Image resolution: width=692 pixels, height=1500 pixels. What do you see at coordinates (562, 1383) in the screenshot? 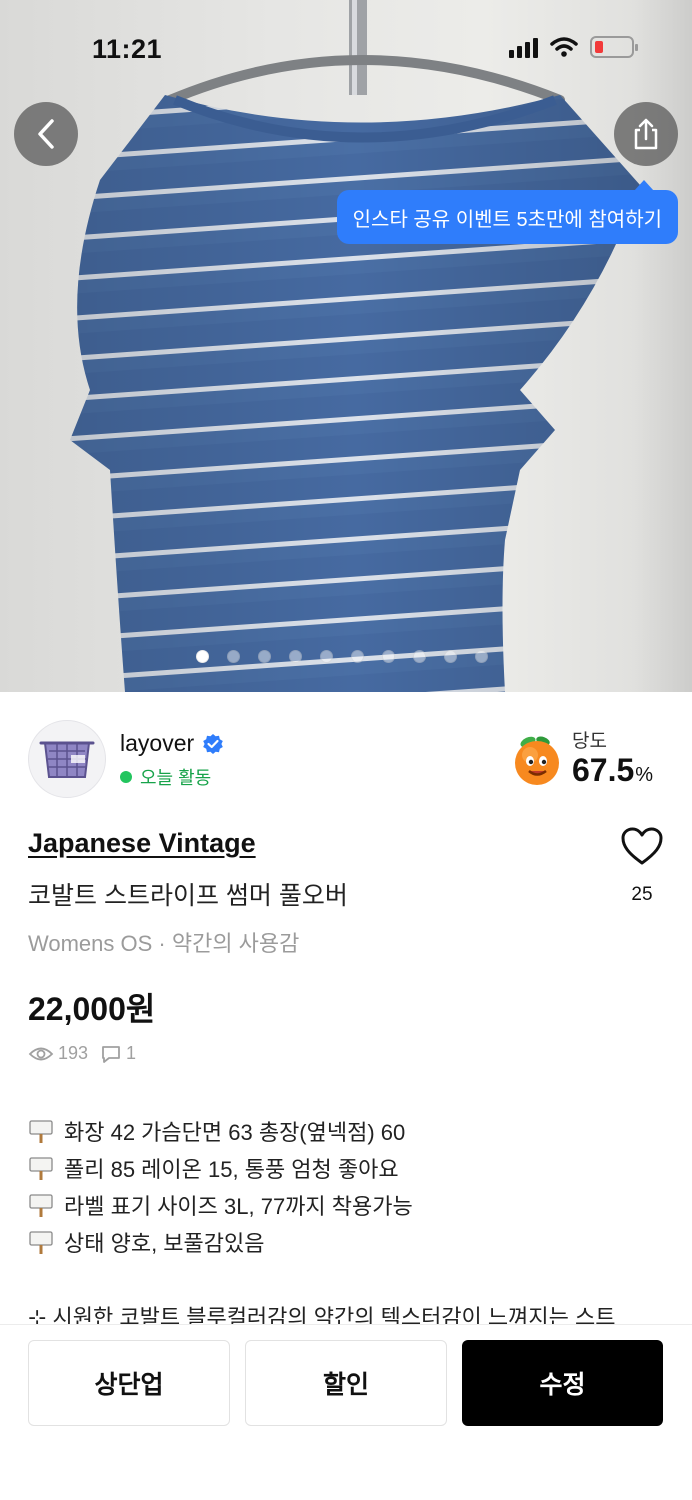
I see `edit-button: 수정` at bounding box center [562, 1383].